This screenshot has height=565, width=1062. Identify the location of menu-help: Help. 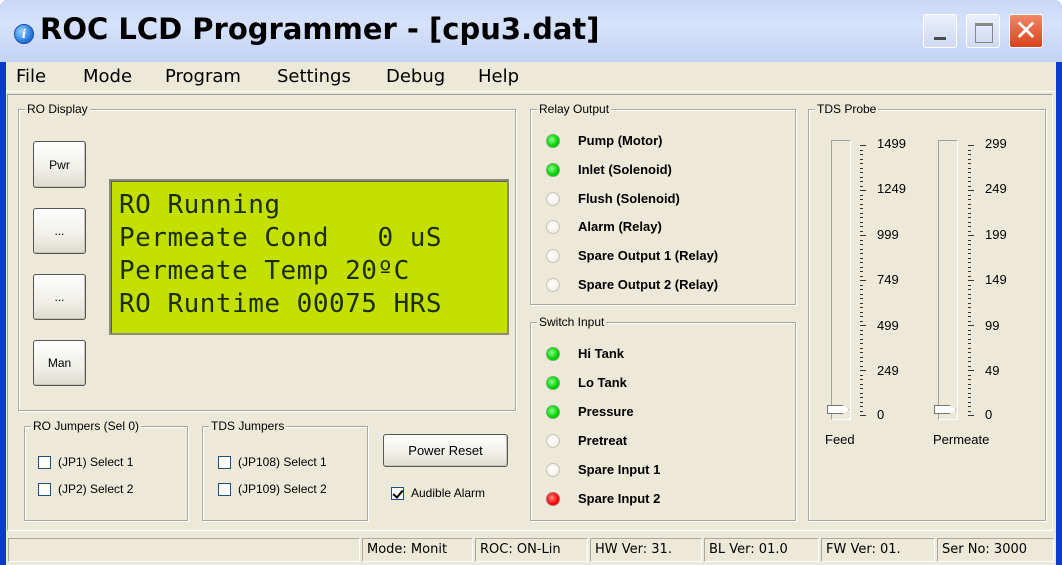
(498, 76).